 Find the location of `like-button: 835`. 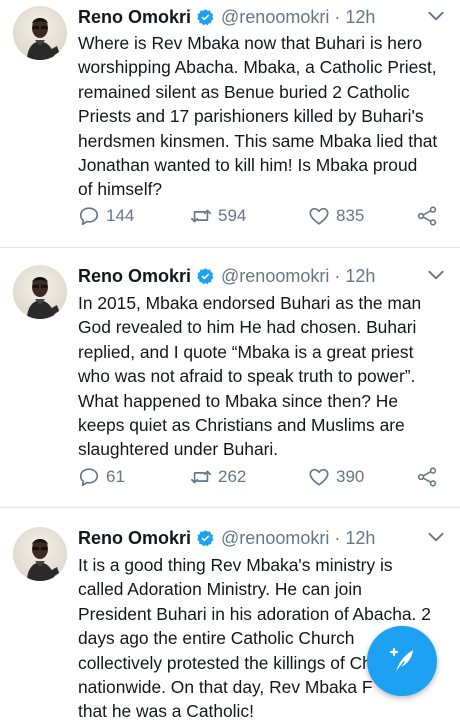

like-button: 835 is located at coordinates (336, 216).